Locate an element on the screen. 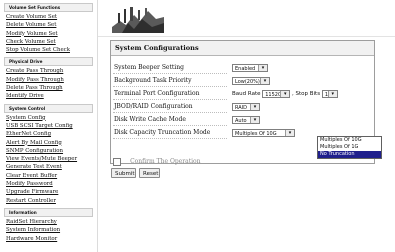 The height and width of the screenshot is (252, 395). baud-rate-select: 115200 ▾ is located at coordinates (276, 94).